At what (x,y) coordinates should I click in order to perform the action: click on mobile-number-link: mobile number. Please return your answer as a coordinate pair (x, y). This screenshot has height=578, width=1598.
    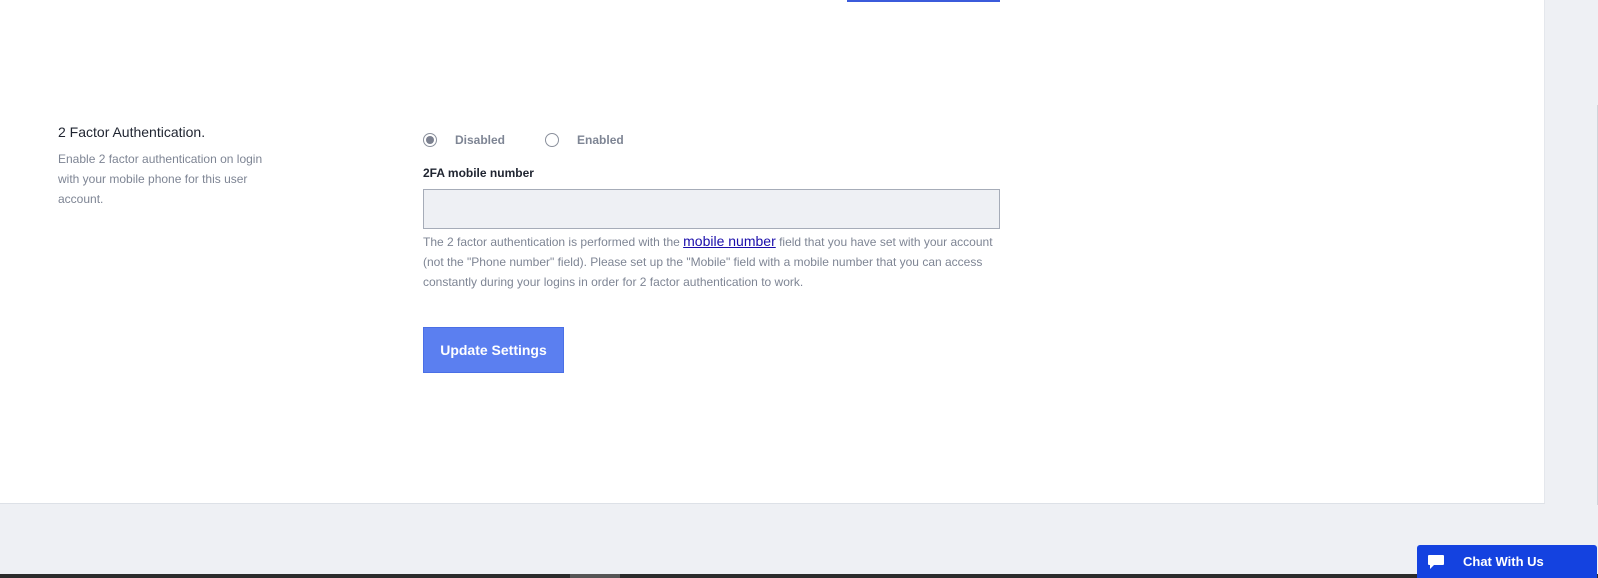
    Looking at the image, I should click on (729, 241).